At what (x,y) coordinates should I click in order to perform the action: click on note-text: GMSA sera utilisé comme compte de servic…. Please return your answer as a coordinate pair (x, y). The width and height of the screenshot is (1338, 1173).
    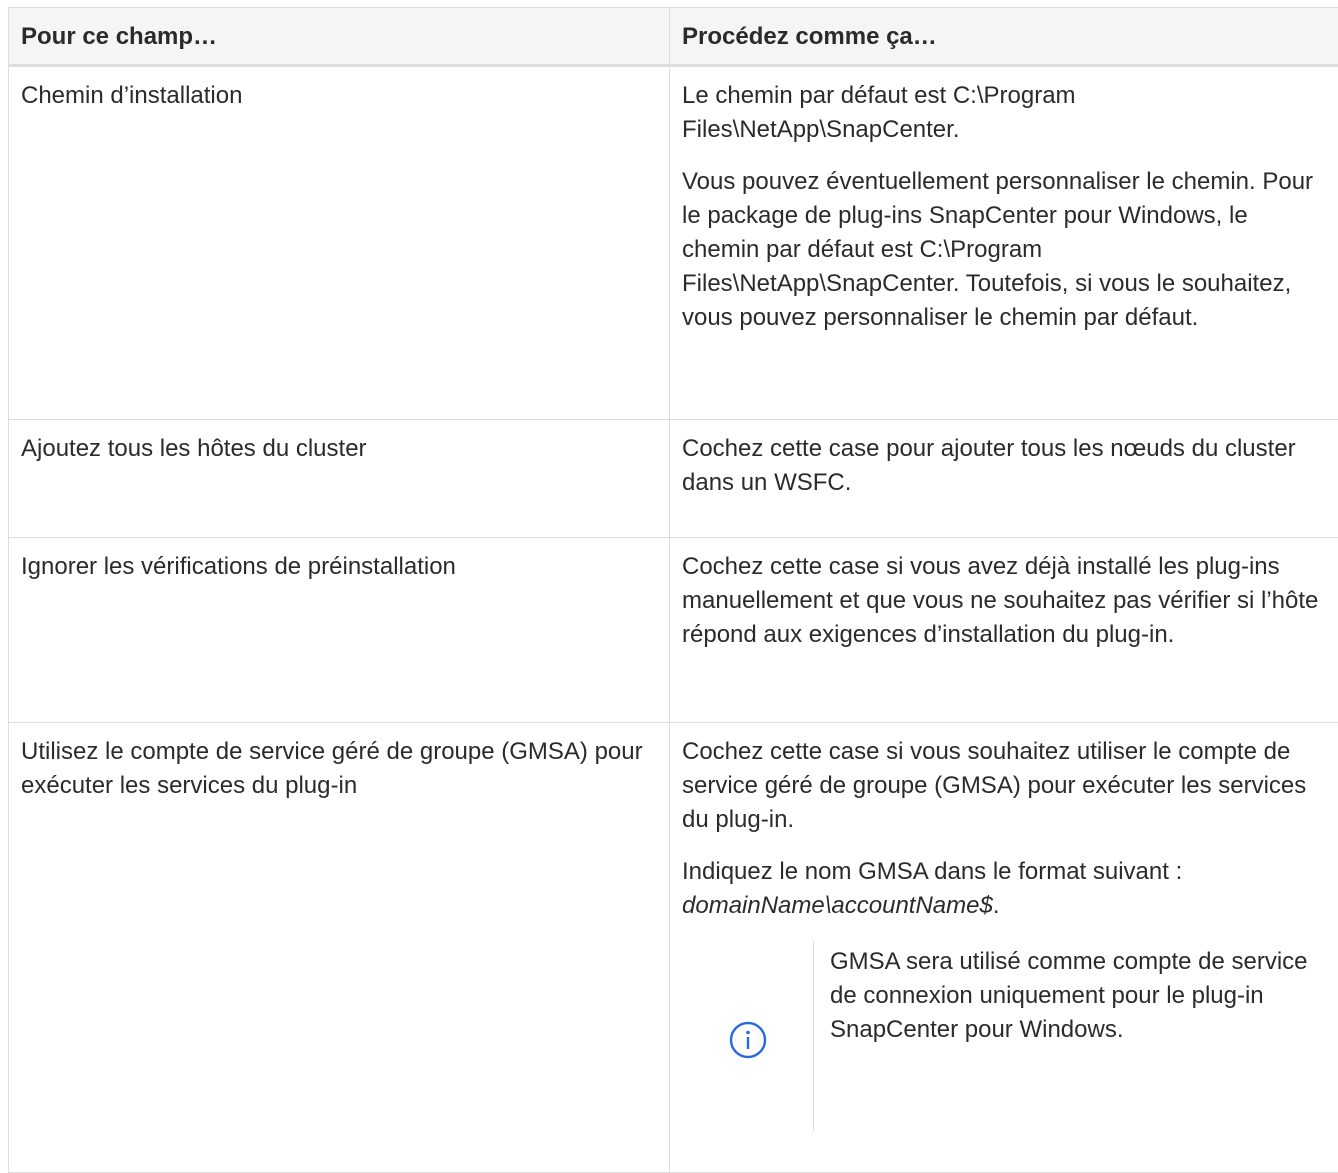
    Looking at the image, I should click on (1062, 1036).